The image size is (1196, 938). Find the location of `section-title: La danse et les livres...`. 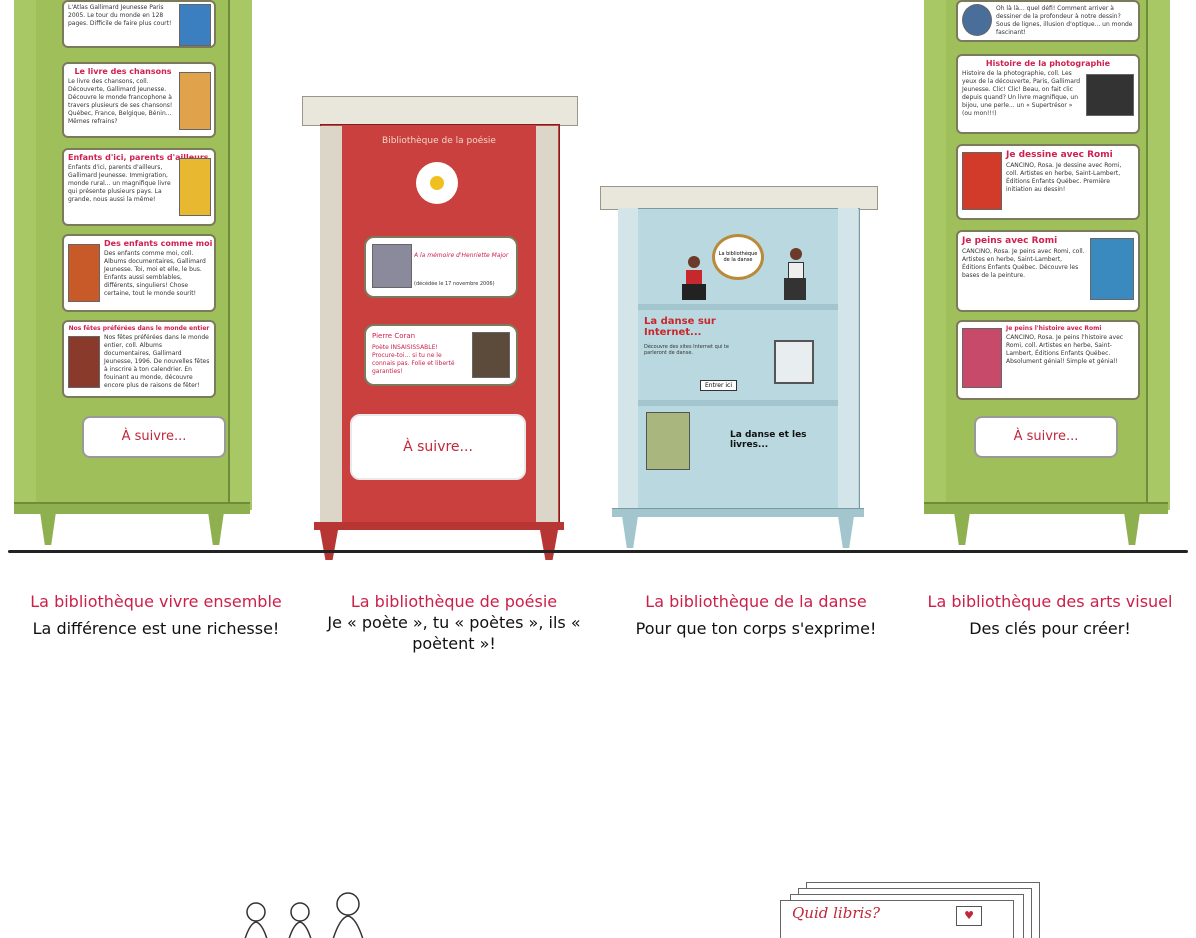

section-title: La danse et les livres... is located at coordinates (768, 440).